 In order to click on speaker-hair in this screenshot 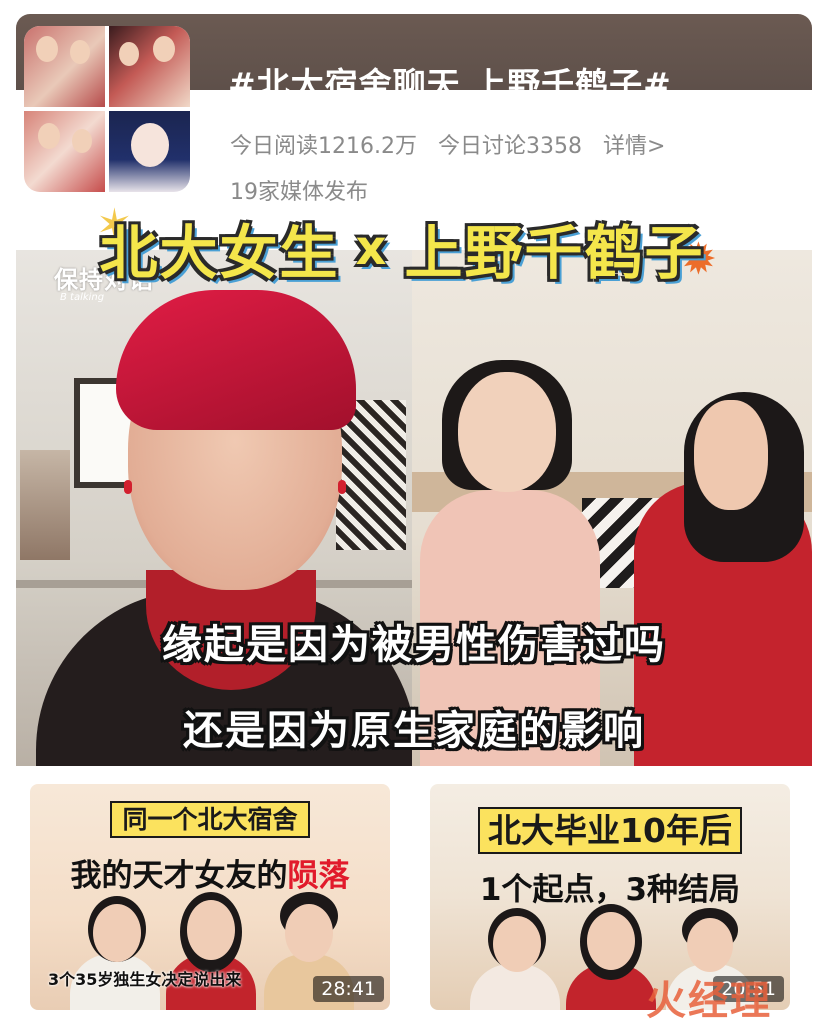, I will do `click(236, 360)`.